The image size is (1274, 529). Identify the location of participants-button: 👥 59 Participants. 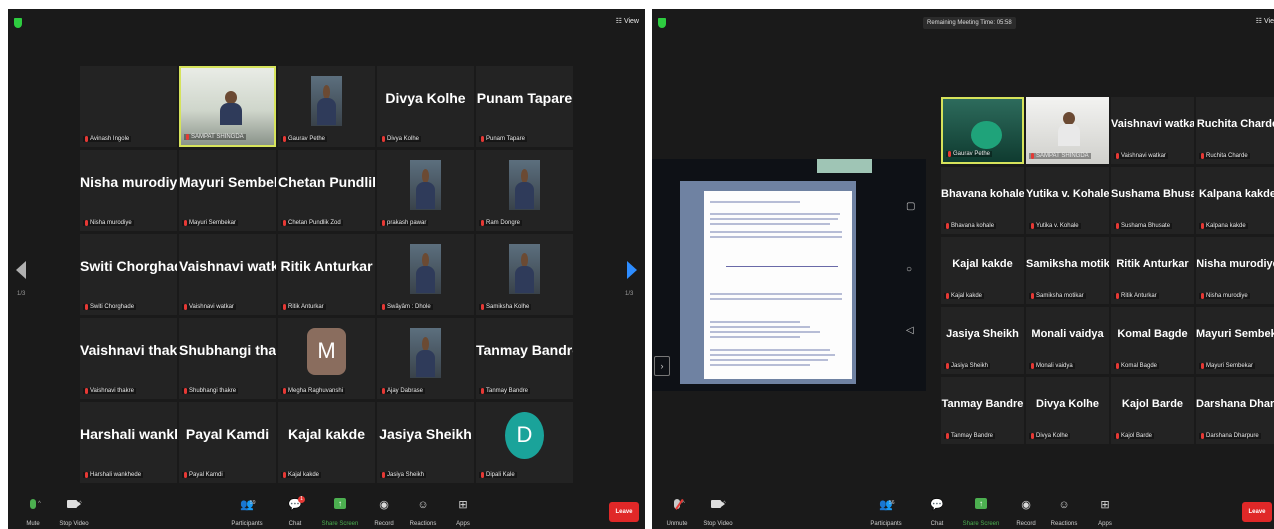
(247, 512).